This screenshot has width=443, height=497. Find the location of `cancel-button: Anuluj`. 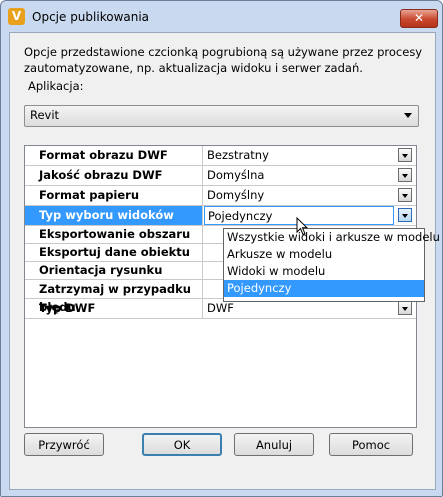

cancel-button: Anuluj is located at coordinates (274, 444).